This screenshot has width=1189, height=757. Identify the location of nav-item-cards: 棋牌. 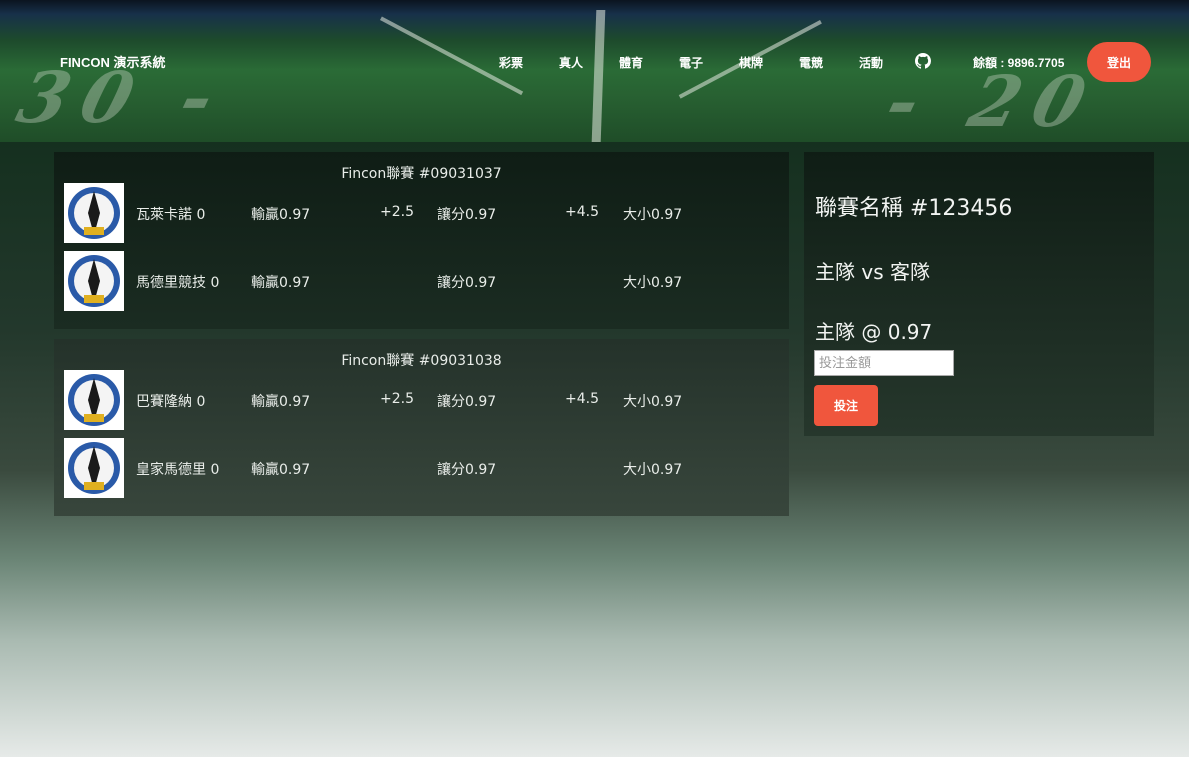
(751, 62).